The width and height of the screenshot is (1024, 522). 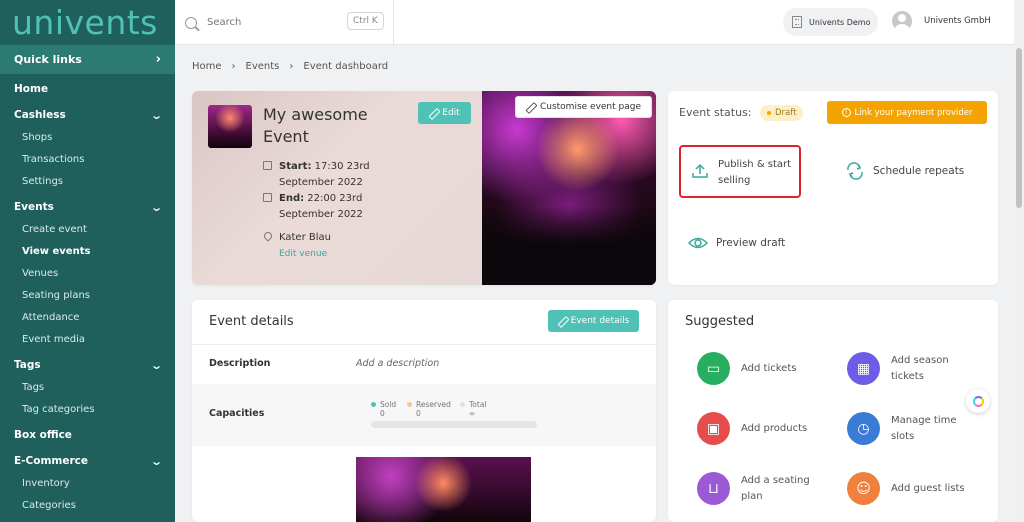 What do you see at coordinates (713, 368) in the screenshot?
I see `ticket-icon: ▭` at bounding box center [713, 368].